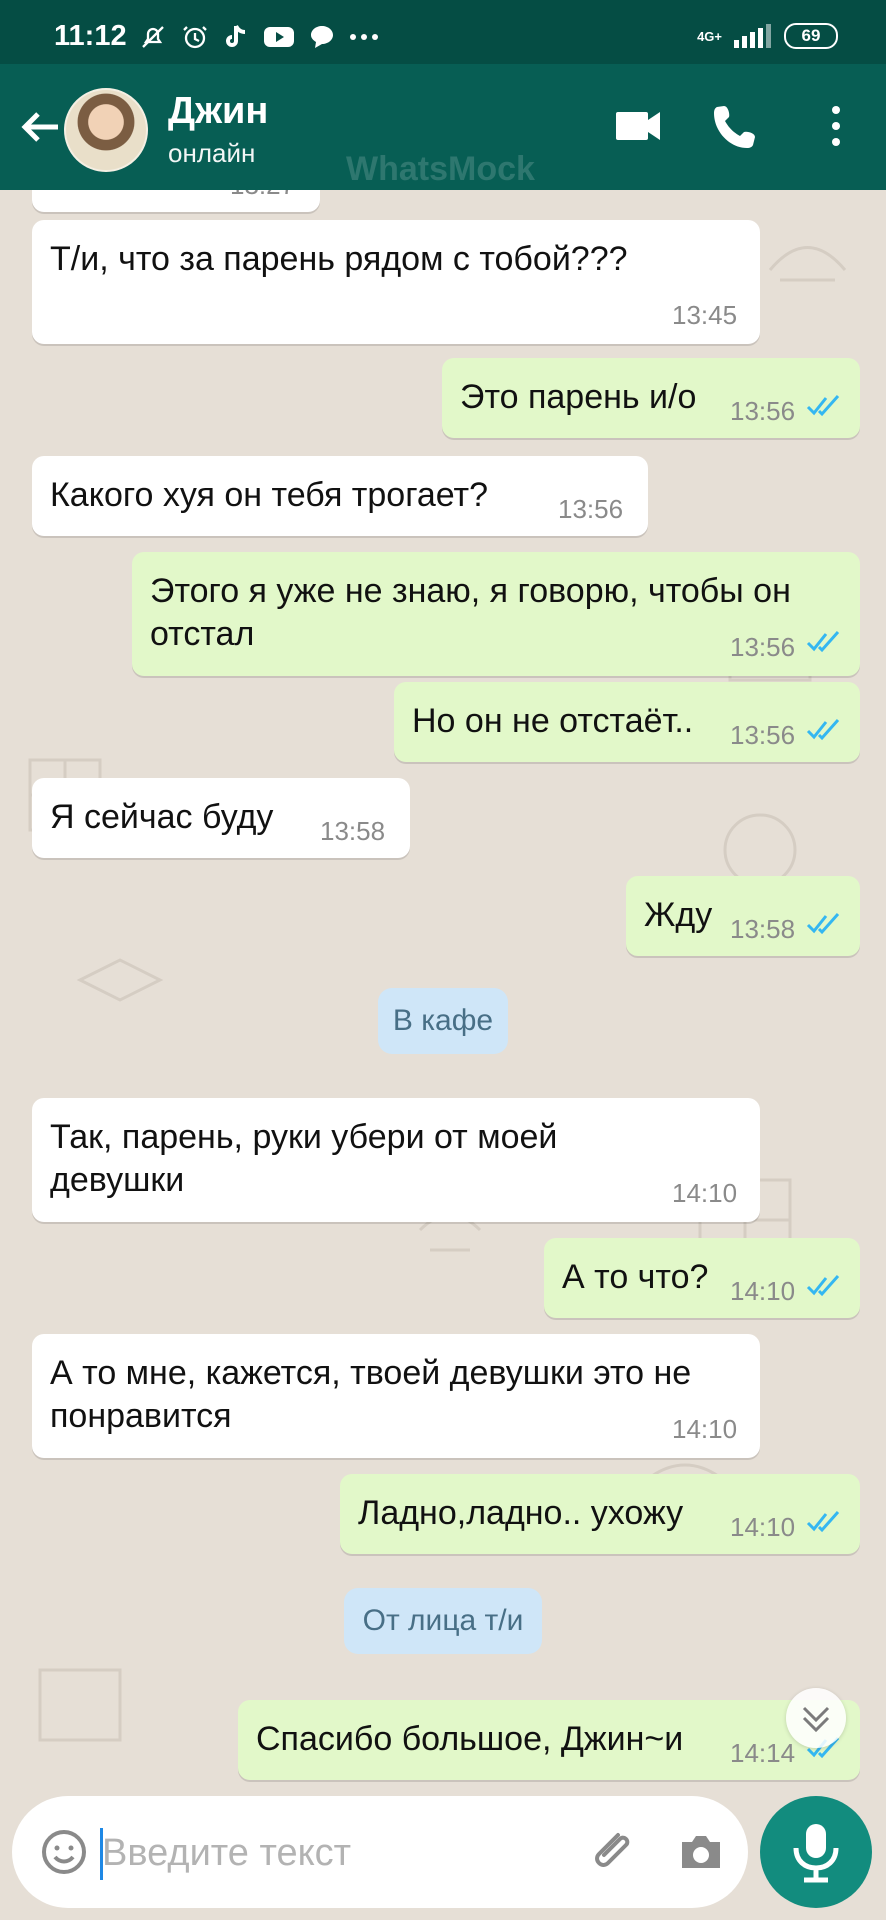 This screenshot has width=886, height=1920. I want to click on camera-icon, so click(701, 1853).